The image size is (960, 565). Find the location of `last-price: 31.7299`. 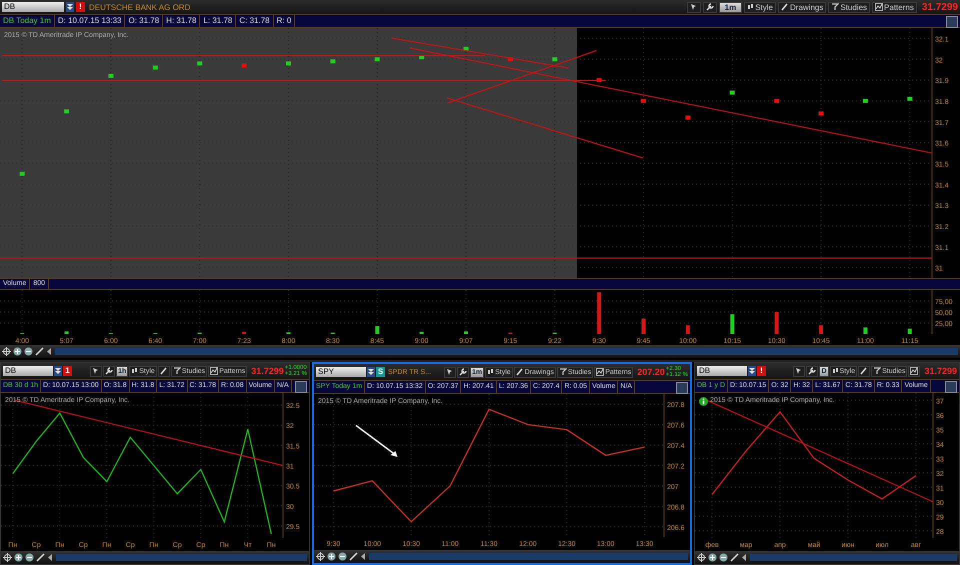

last-price: 31.7299 is located at coordinates (940, 7).